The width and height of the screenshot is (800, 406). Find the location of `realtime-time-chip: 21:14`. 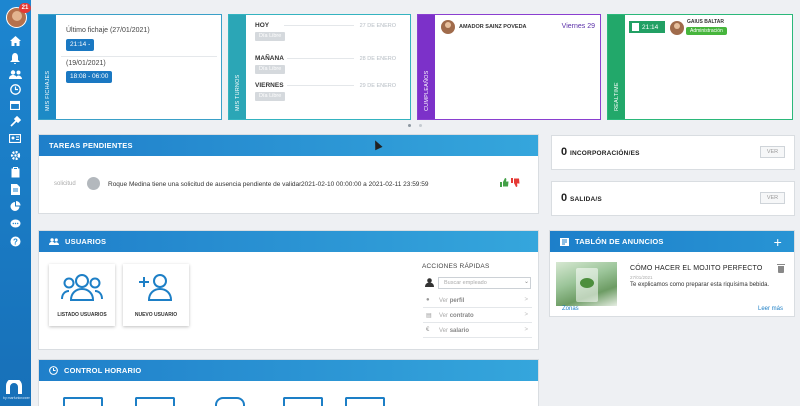

realtime-time-chip: 21:14 is located at coordinates (647, 27).